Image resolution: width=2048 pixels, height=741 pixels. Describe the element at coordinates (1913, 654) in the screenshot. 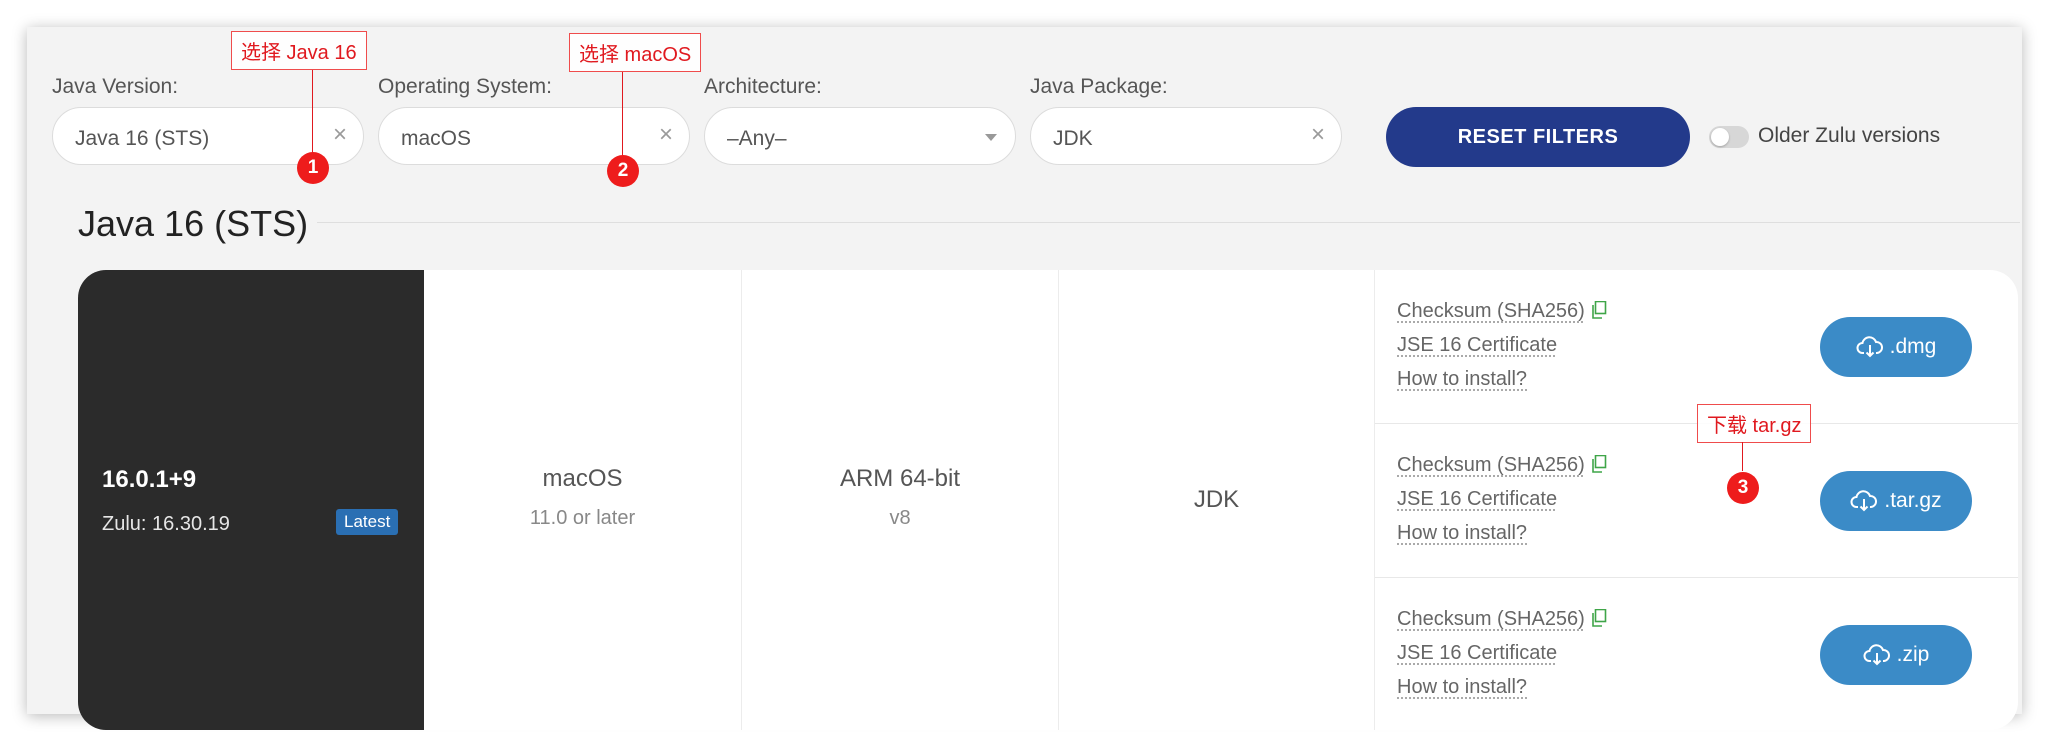

I see `download-button-label: .zip` at that location.